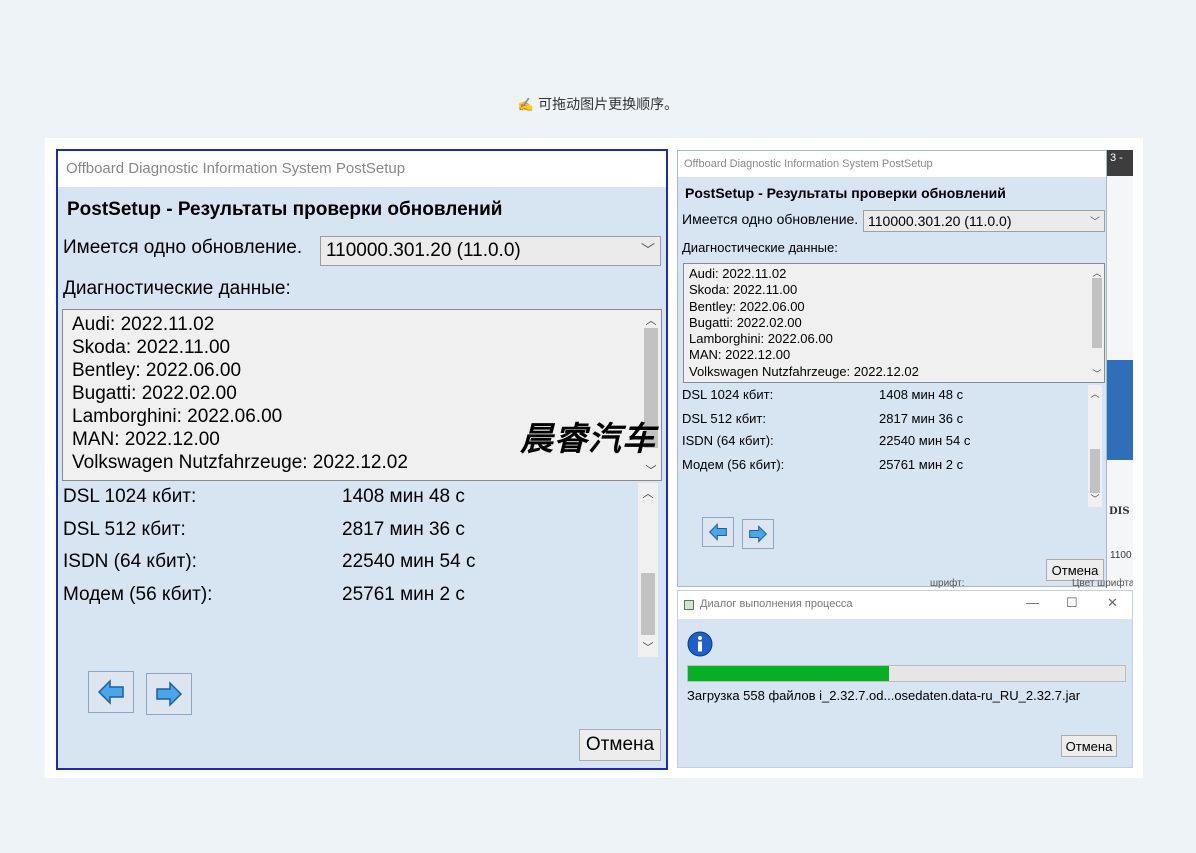  Describe the element at coordinates (1112, 603) in the screenshot. I see `close-icon: ✕` at that location.